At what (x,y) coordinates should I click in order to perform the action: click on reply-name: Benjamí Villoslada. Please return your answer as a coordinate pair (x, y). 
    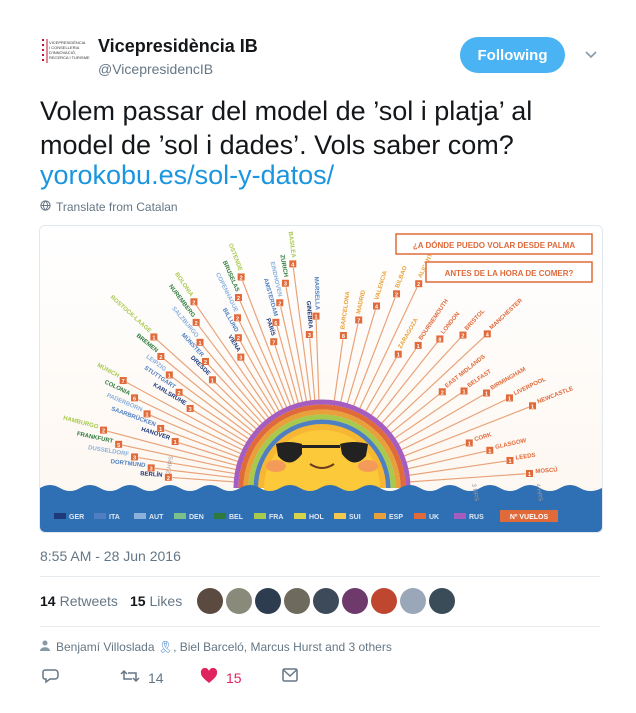
    Looking at the image, I should click on (105, 647).